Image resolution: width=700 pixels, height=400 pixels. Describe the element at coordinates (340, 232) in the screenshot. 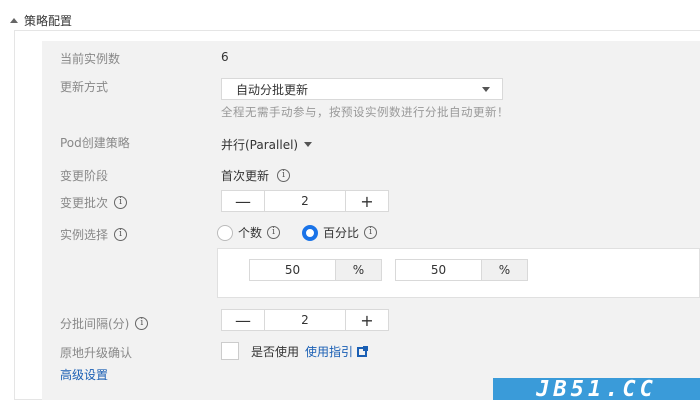

I see `radio-percentage: 百分比 i` at that location.